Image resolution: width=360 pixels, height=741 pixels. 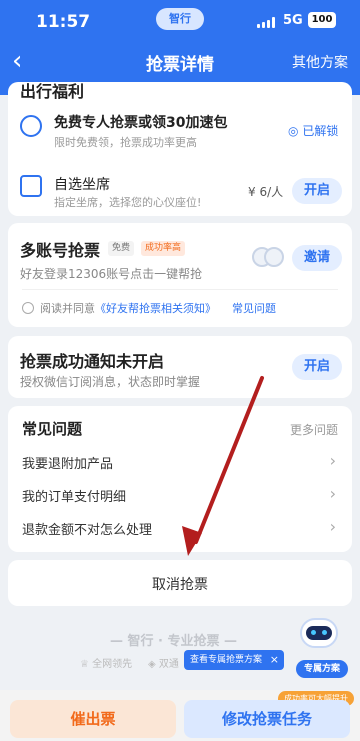 I want to click on unlocked-status: ◎ 已解锁, so click(x=313, y=130).